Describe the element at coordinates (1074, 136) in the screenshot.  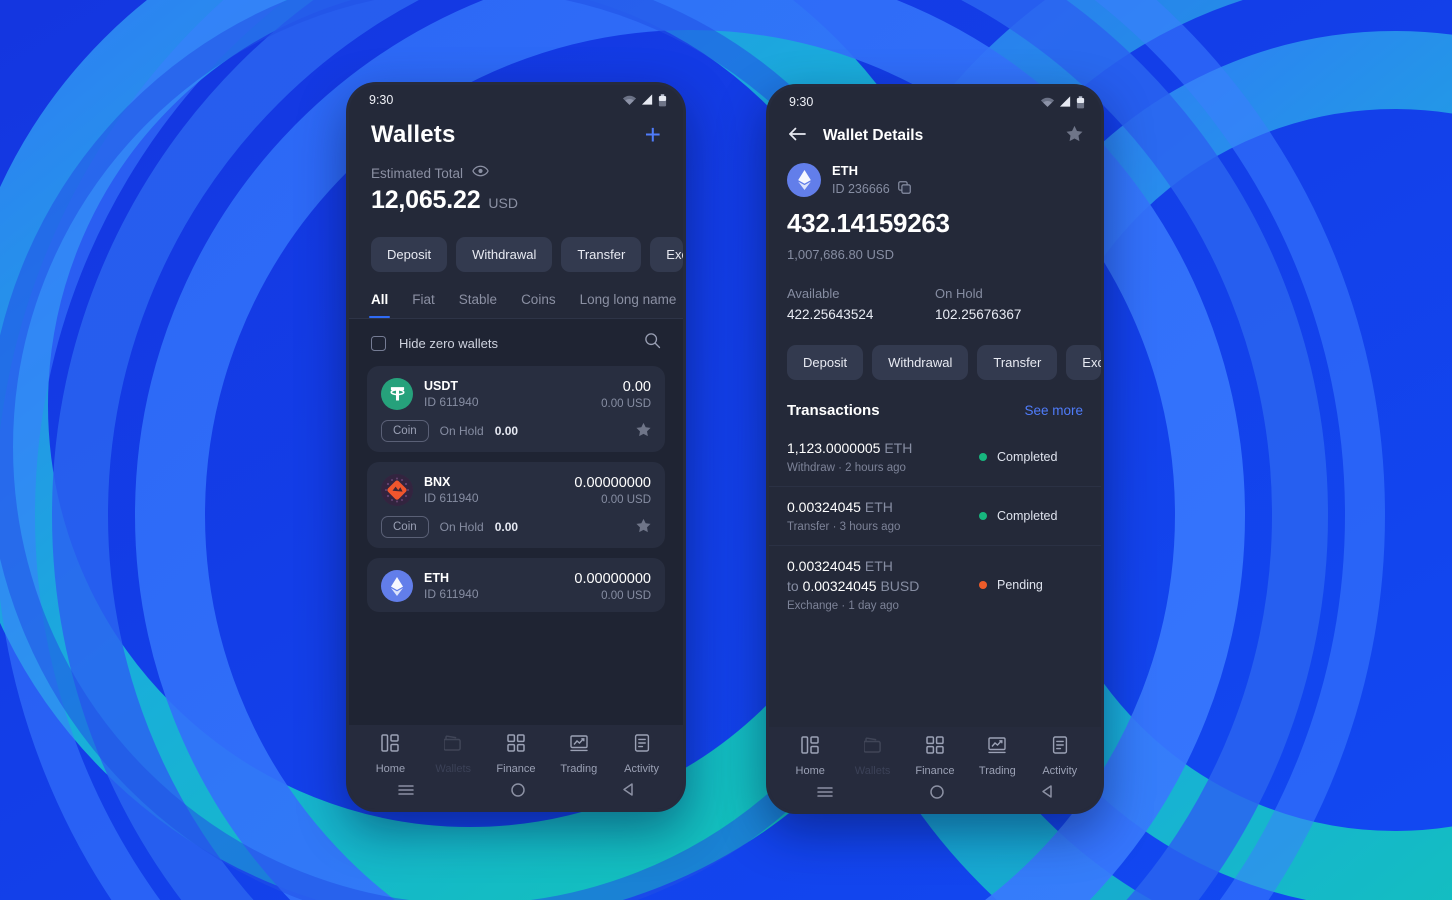
I see `star-icon` at that location.